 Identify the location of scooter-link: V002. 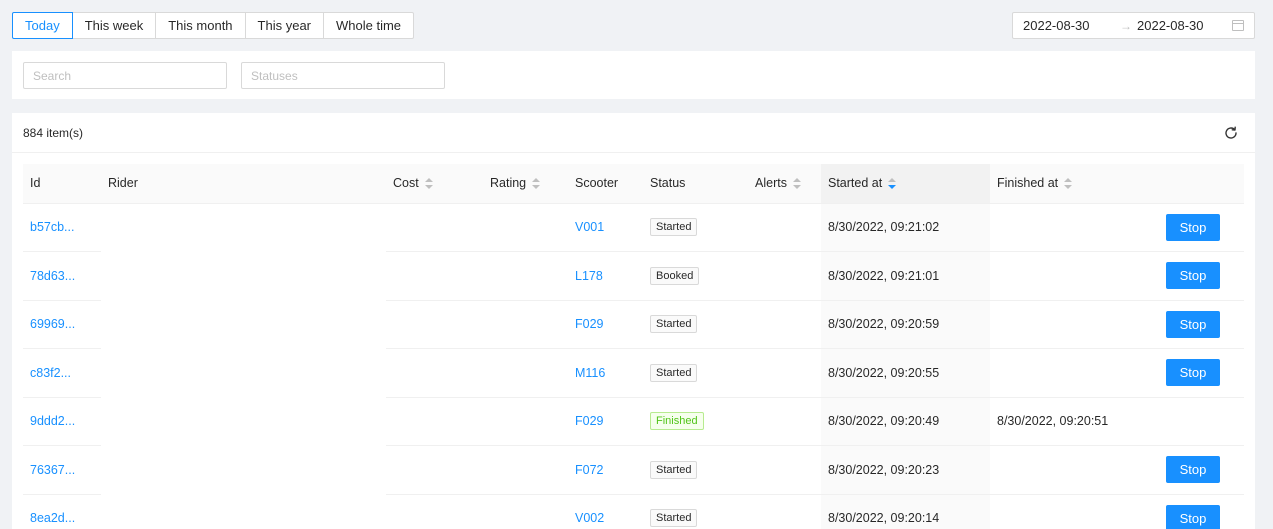
(589, 518).